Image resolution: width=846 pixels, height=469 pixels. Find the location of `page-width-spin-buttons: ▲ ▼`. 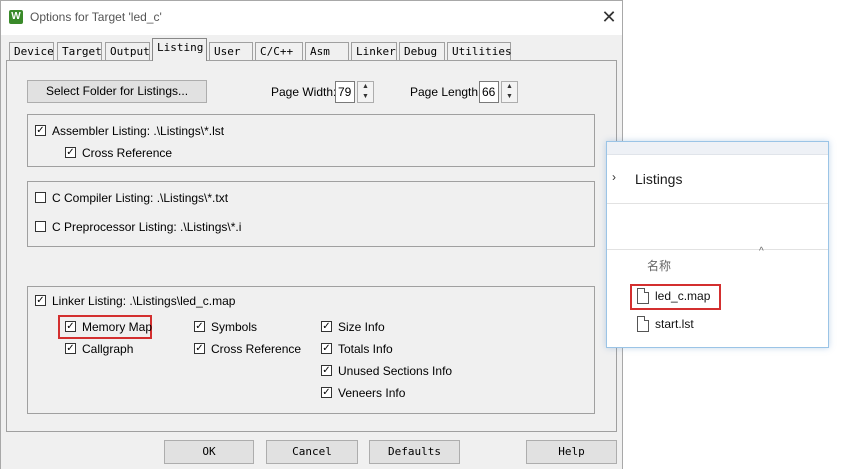

page-width-spin-buttons: ▲ ▼ is located at coordinates (365, 92).